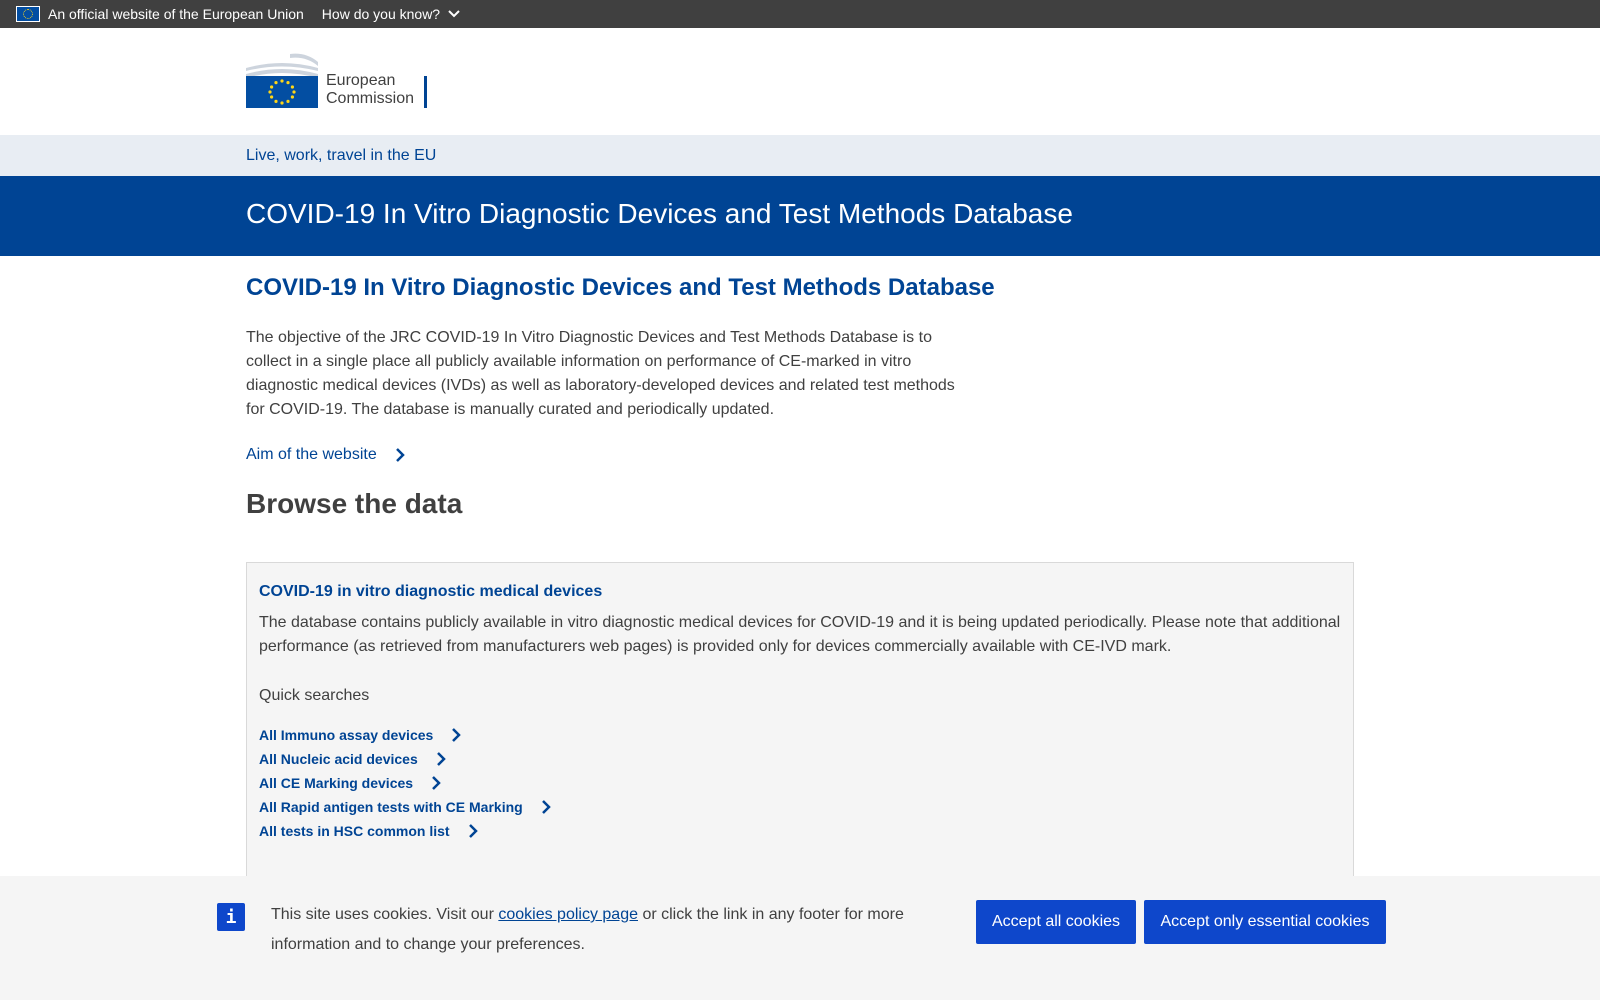 The image size is (1600, 1000). Describe the element at coordinates (800, 155) in the screenshot. I see `site-nav-bar: Live, work, travel in the EU` at that location.